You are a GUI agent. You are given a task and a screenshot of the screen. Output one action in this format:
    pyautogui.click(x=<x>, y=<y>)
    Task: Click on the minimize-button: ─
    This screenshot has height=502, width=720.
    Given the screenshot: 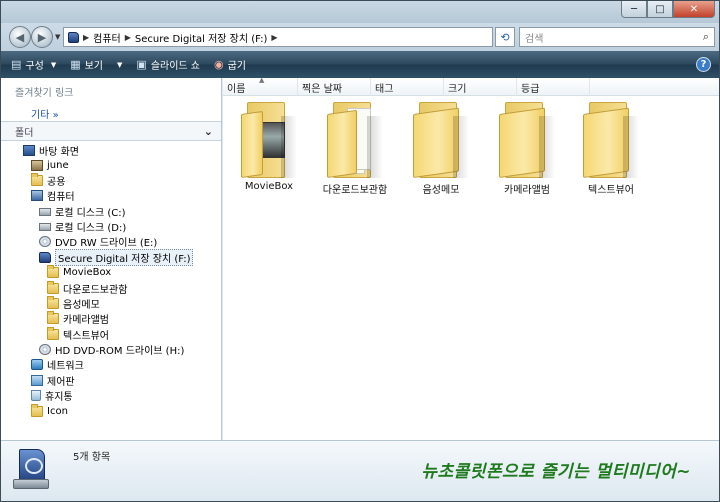 What is the action you would take?
    pyautogui.click(x=634, y=9)
    